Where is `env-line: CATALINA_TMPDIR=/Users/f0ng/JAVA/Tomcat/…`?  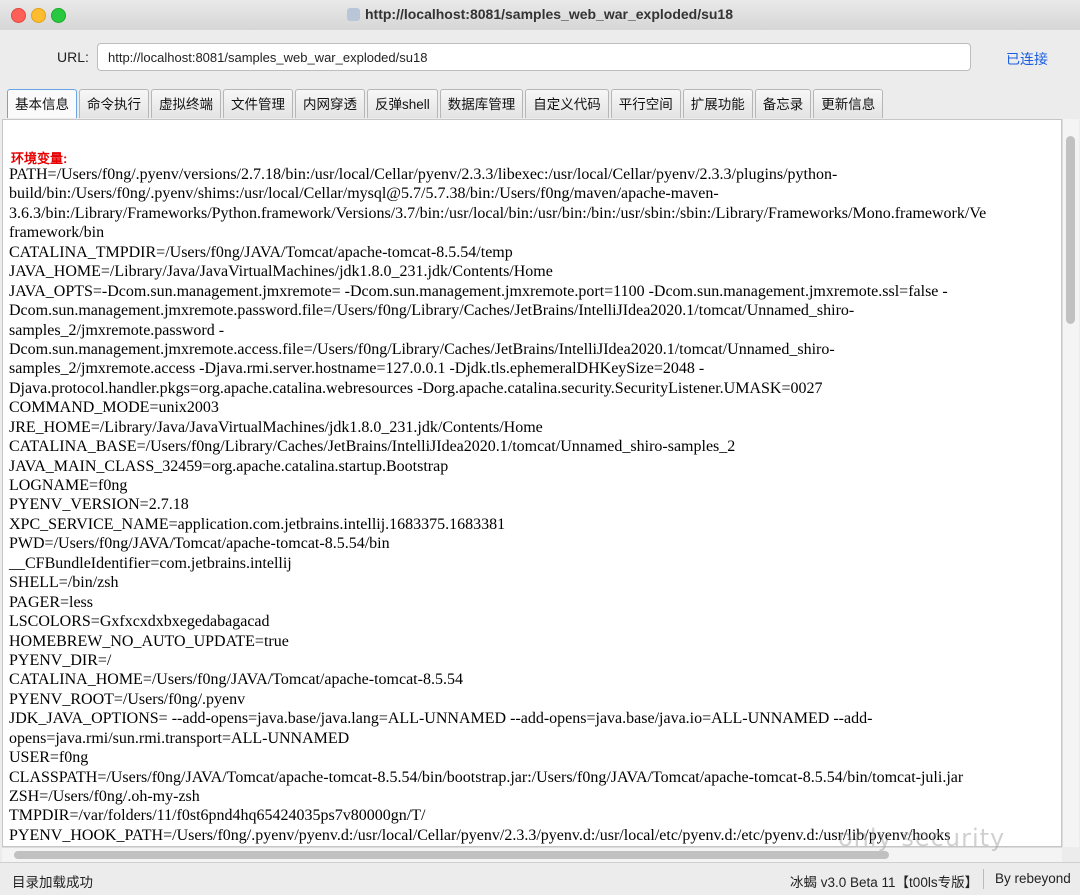 env-line: CATALINA_TMPDIR=/Users/f0ng/JAVA/Tomcat/… is located at coordinates (261, 252).